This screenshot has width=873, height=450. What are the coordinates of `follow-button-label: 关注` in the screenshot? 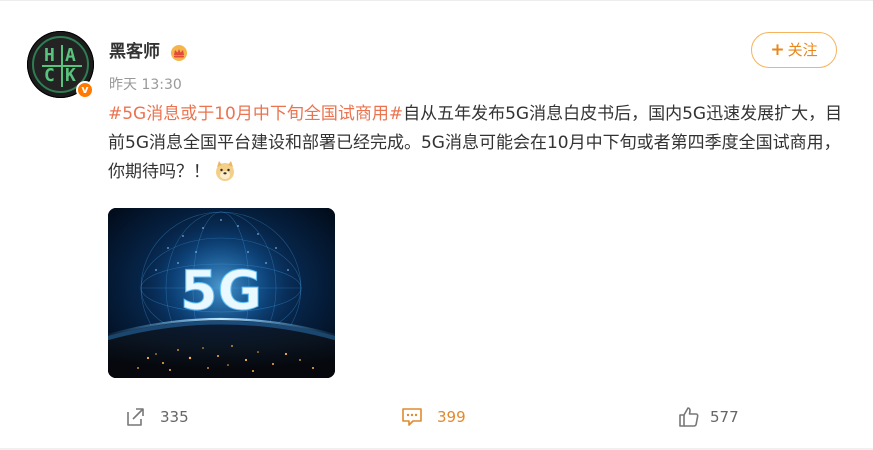 It's located at (802, 50).